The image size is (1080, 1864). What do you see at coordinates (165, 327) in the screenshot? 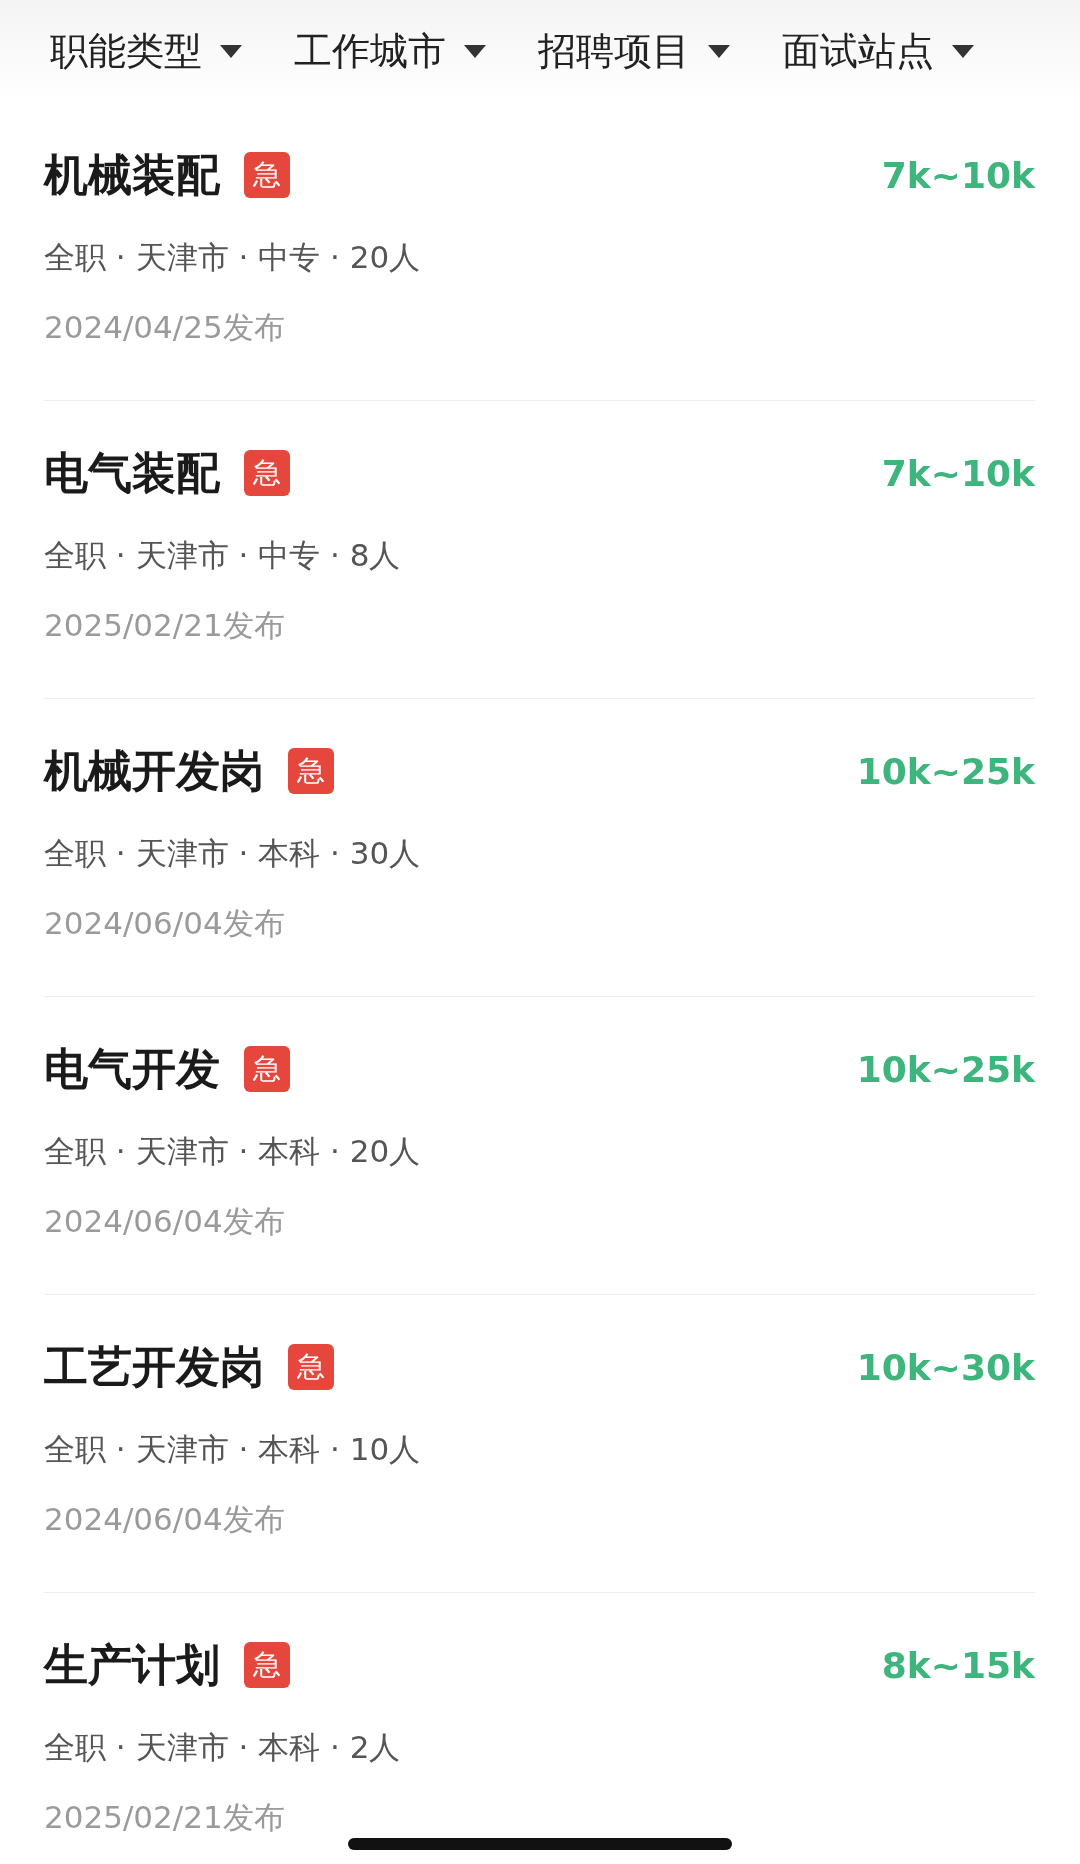
I see `publish-date: 2024/04/25发布` at bounding box center [165, 327].